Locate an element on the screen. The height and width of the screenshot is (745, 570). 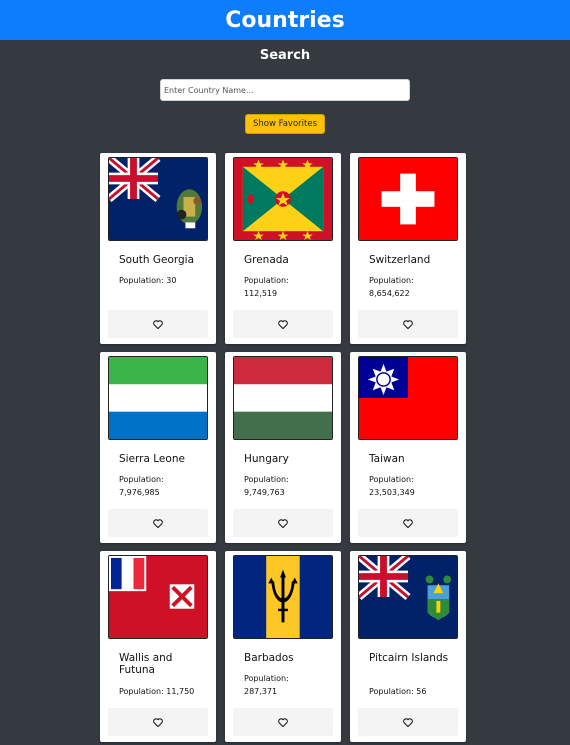
country-card: South Georgia Population: 30 is located at coordinates (158, 248).